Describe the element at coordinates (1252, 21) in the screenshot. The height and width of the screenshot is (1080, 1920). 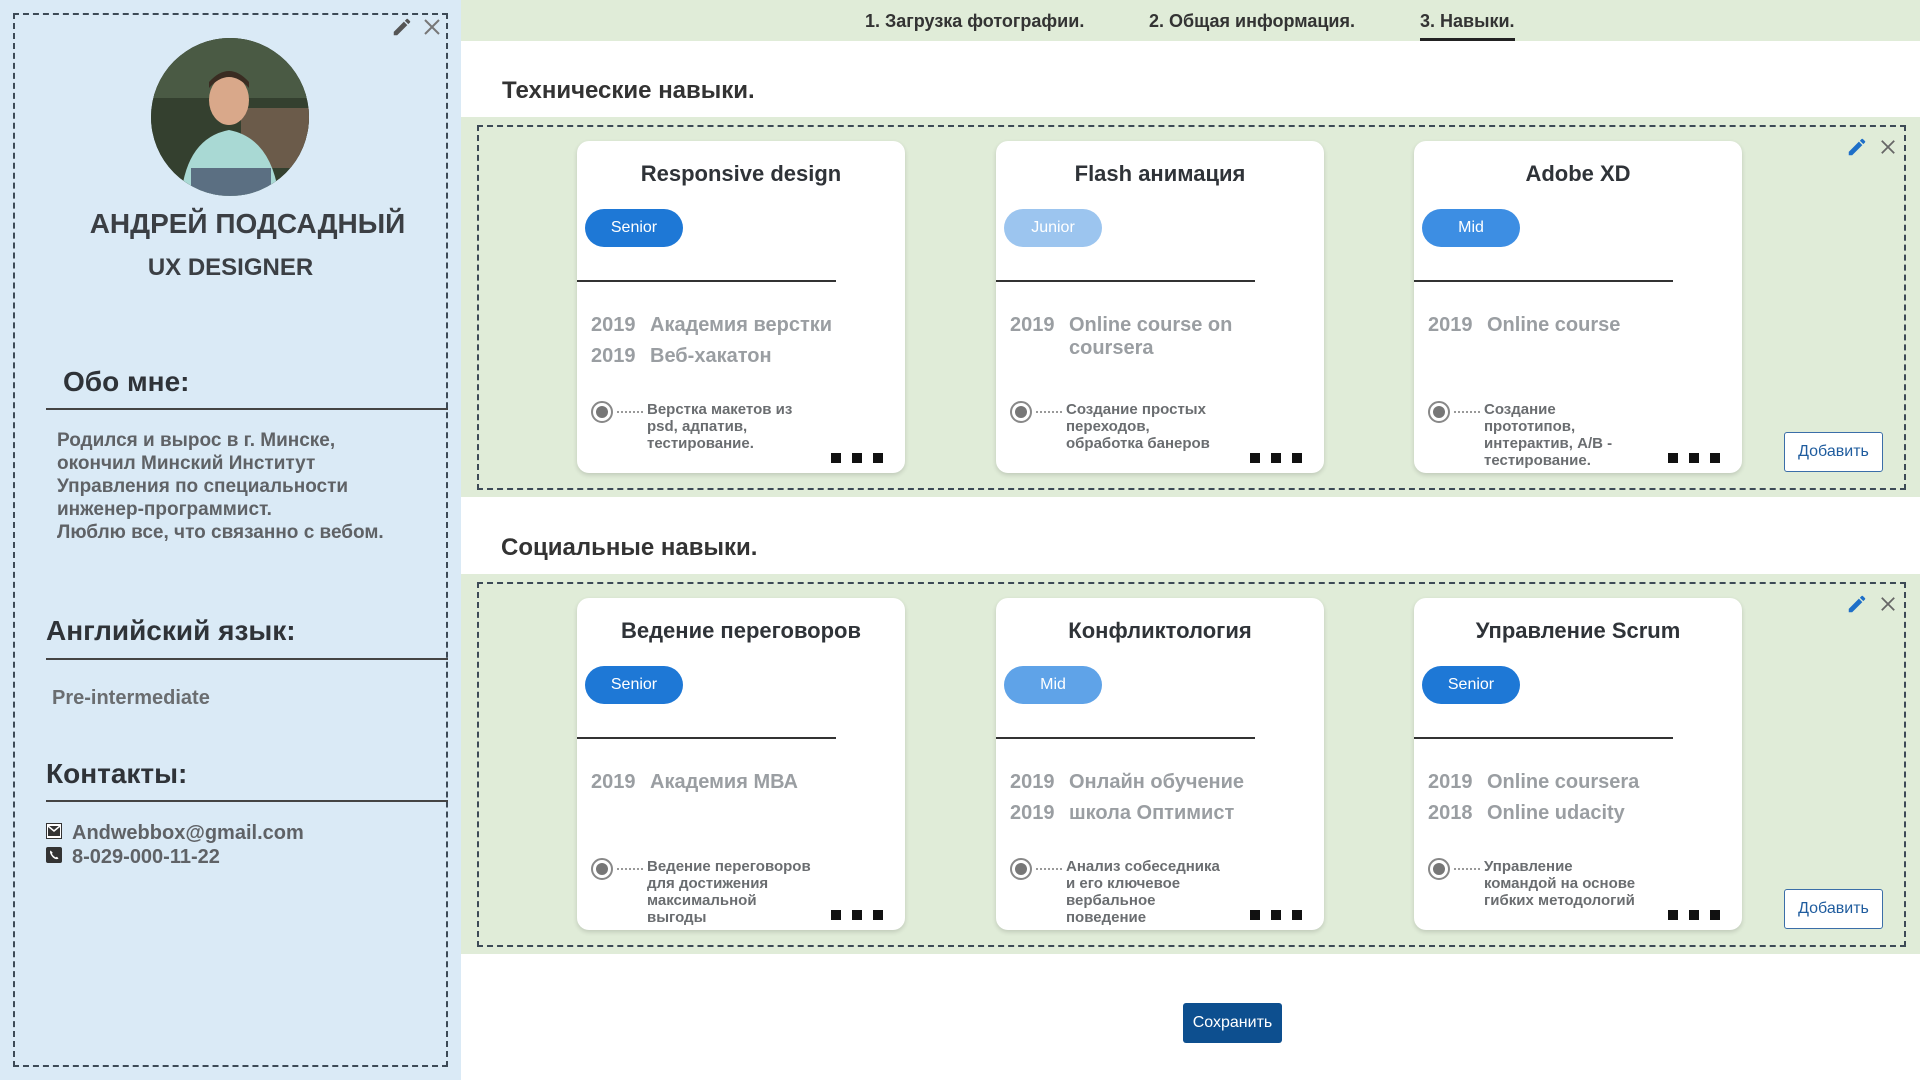
I see `step-general-info: 2. Общая информация.` at that location.